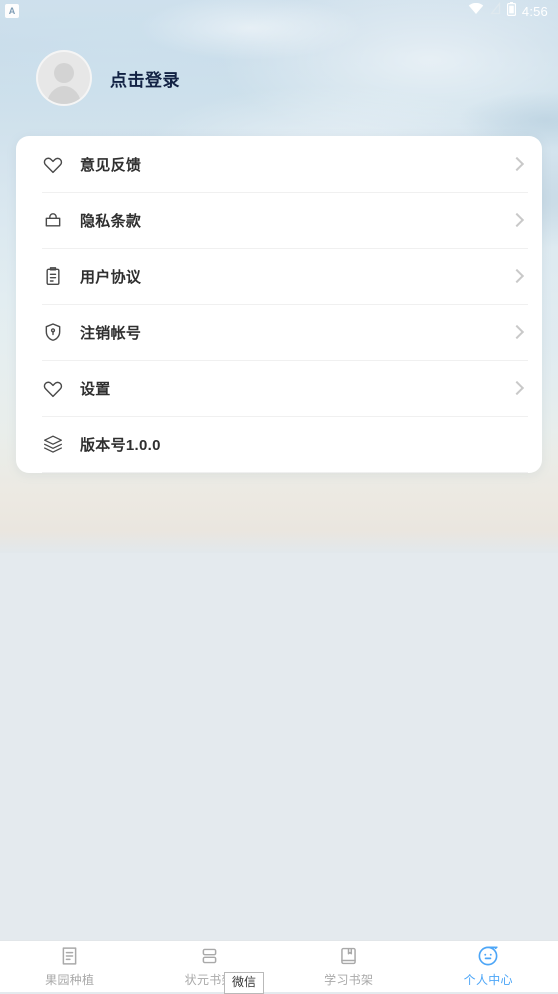 This screenshot has width=558, height=994. I want to click on bag-icon, so click(53, 220).